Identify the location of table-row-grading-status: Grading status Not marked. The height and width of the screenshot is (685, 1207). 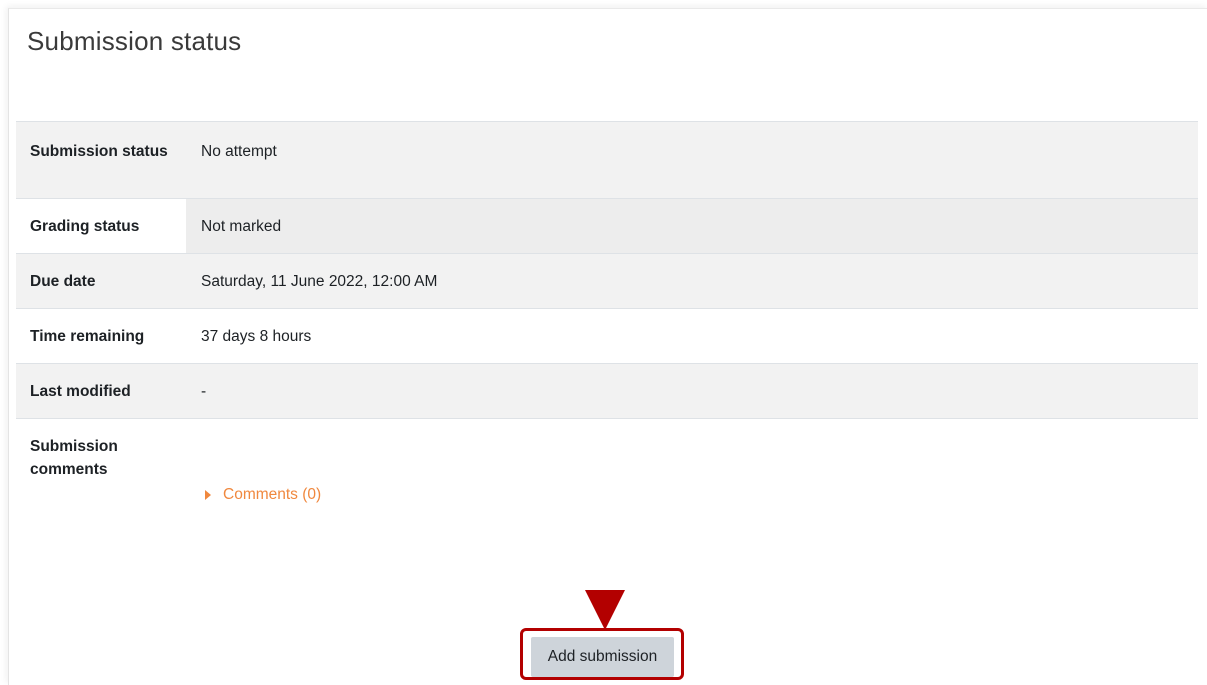
(607, 226).